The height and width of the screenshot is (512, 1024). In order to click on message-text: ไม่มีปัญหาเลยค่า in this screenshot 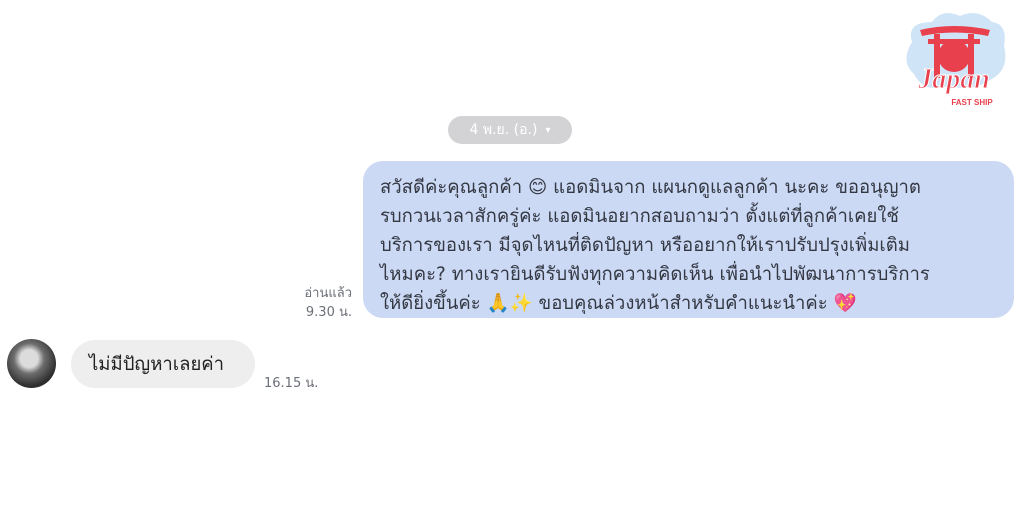, I will do `click(157, 364)`.